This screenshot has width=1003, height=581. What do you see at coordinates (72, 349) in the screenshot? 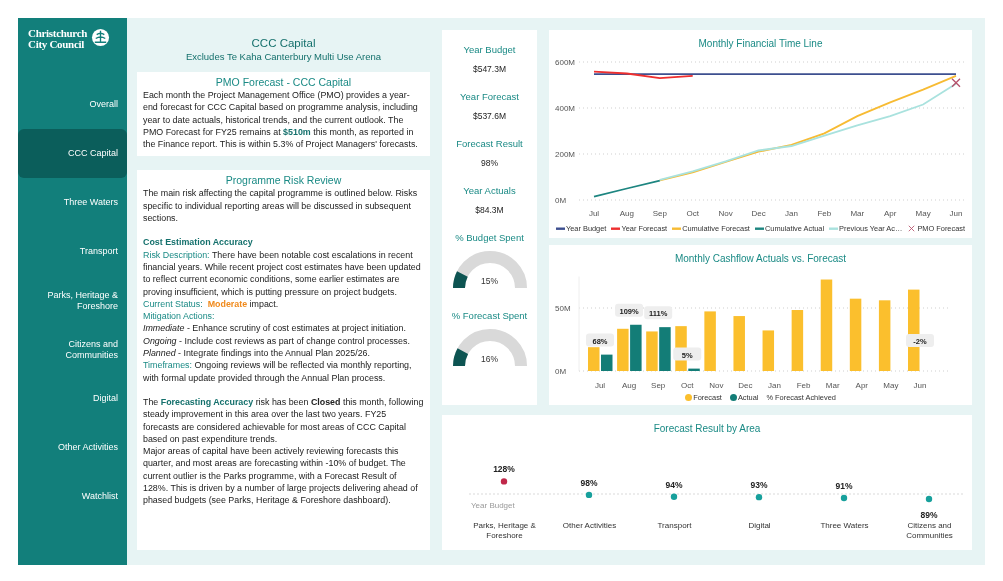
I see `nav-item: Citizens and Communities` at bounding box center [72, 349].